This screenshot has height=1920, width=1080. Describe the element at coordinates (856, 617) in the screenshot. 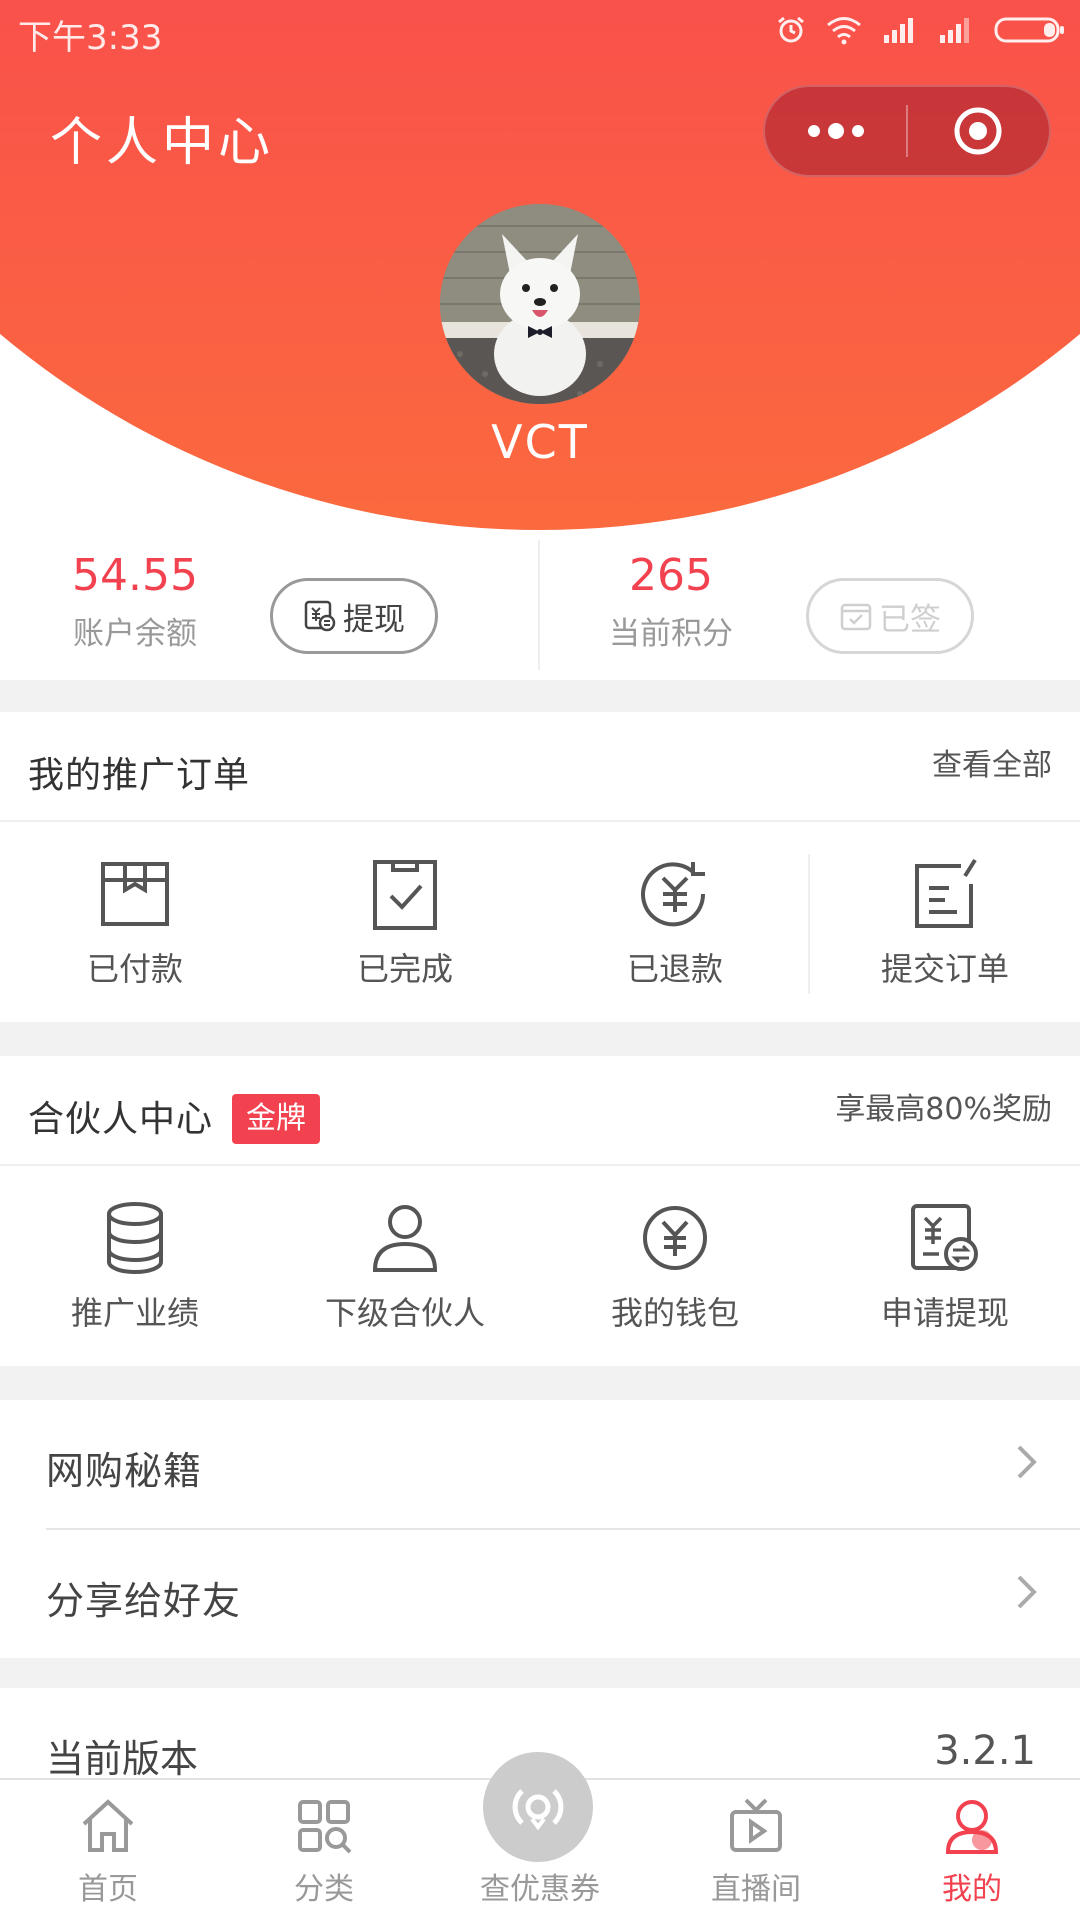

I see `calendar-check-icon` at that location.